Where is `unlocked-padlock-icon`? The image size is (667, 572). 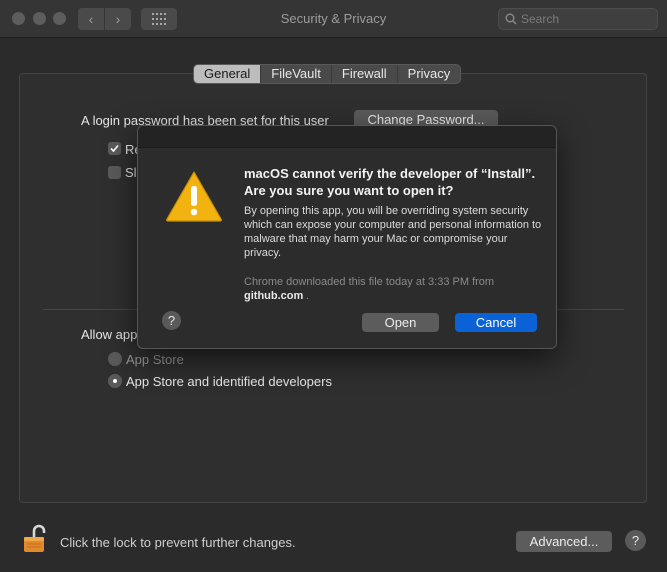 unlocked-padlock-icon is located at coordinates (35, 538).